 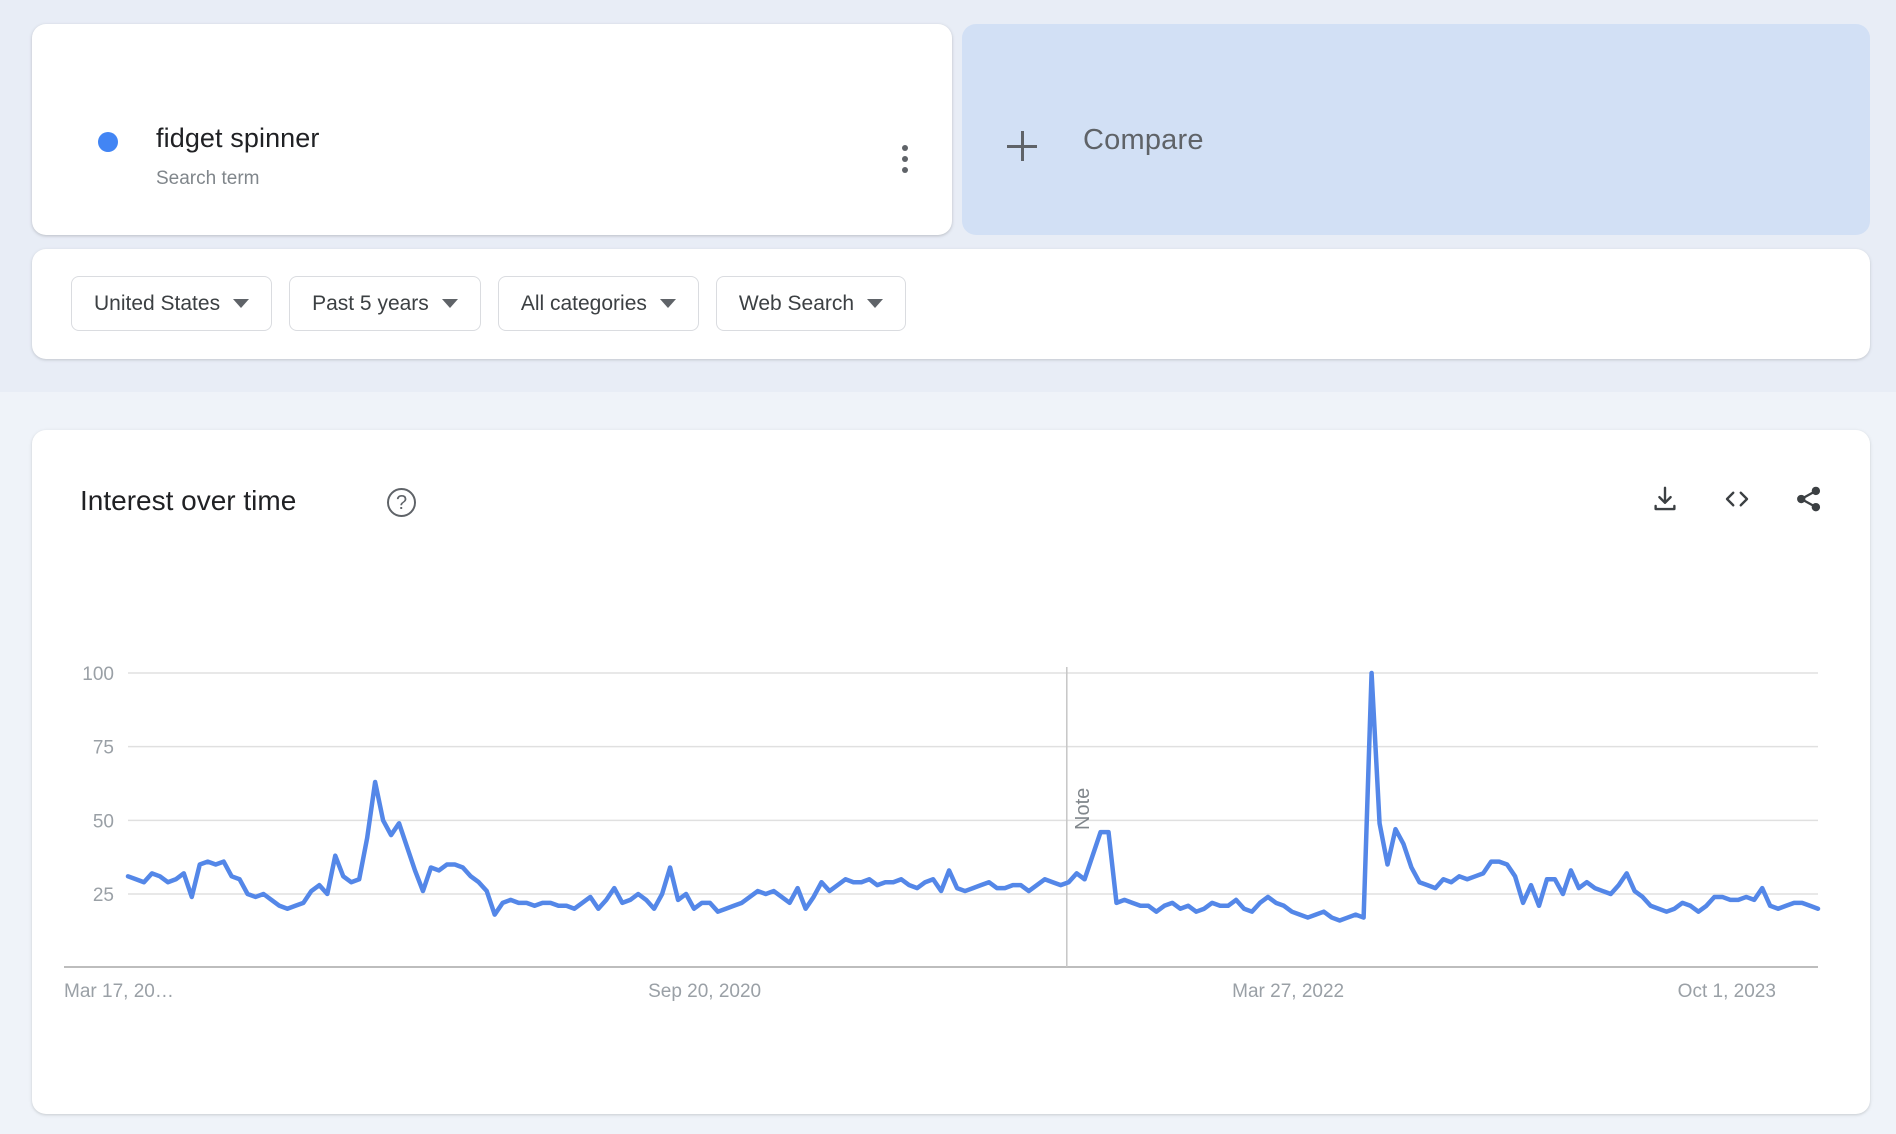 I want to click on search-term-type-label: Search term, so click(x=208, y=178).